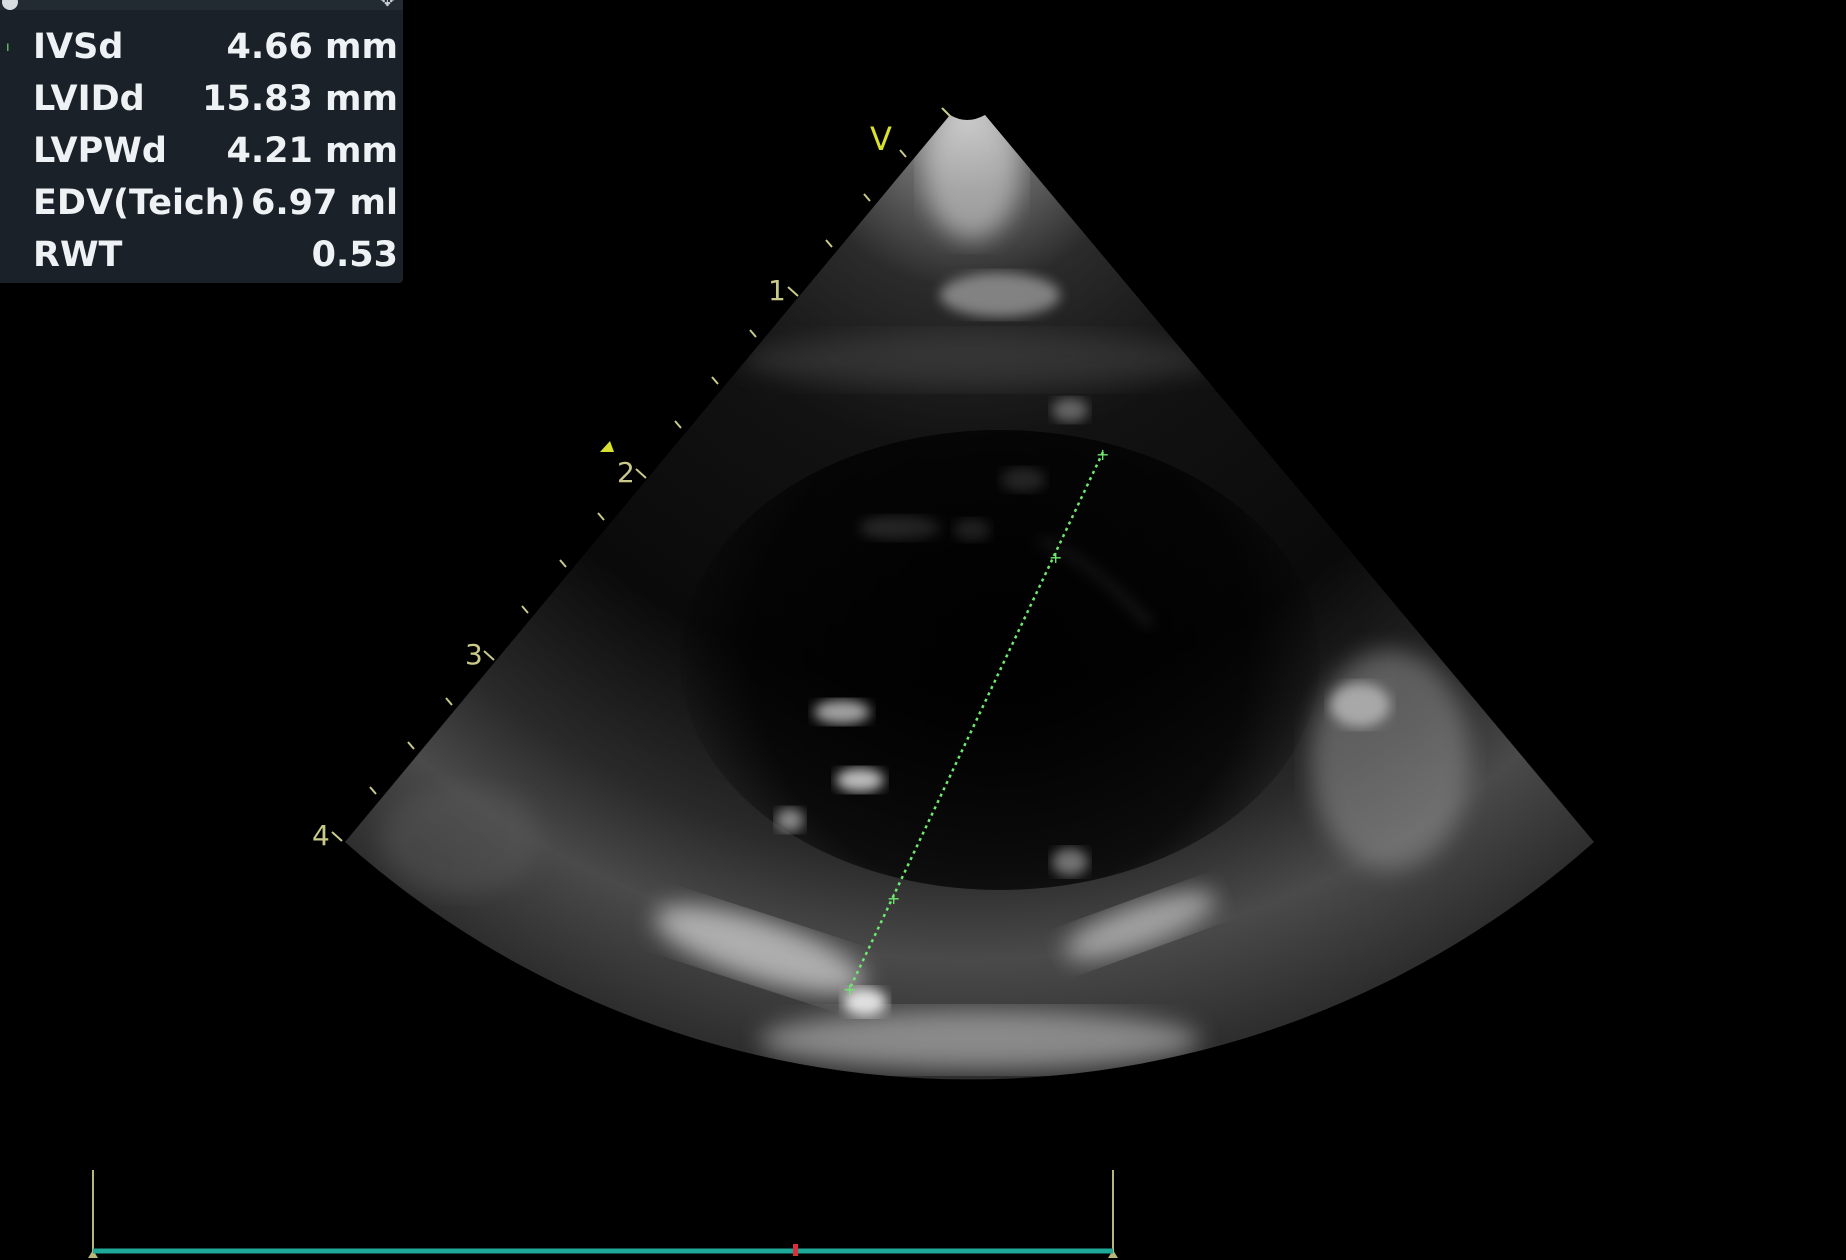  Describe the element at coordinates (387, 5) in the screenshot. I see `move-icon: ✥` at that location.